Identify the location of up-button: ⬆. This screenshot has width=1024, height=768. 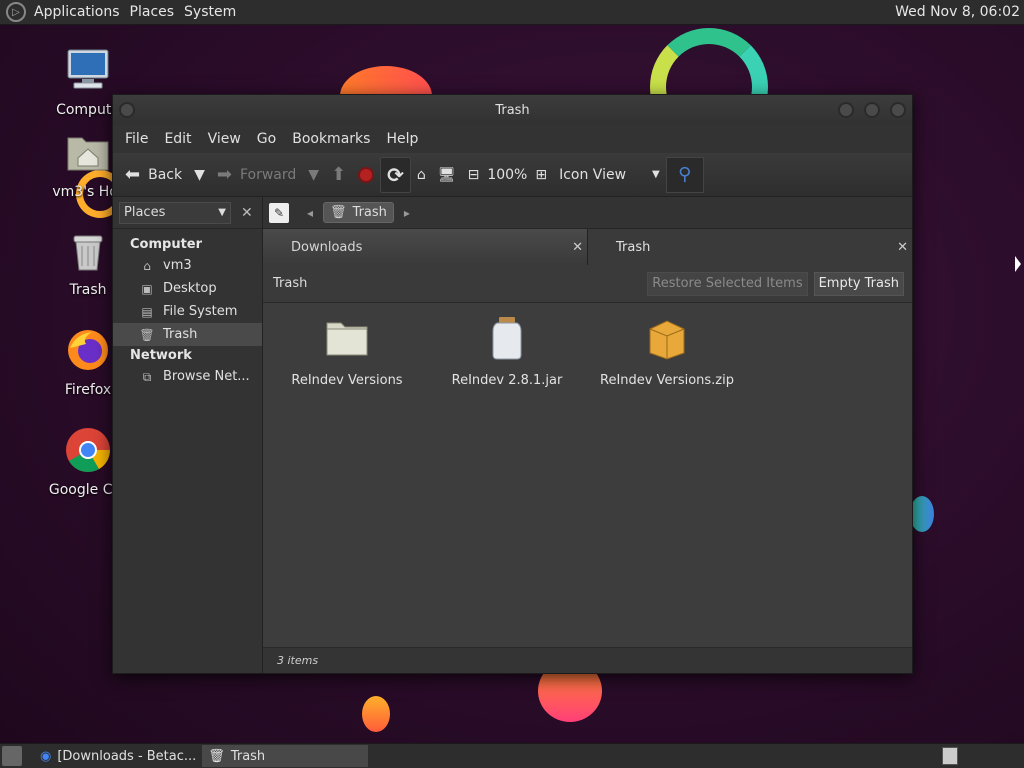
(338, 175).